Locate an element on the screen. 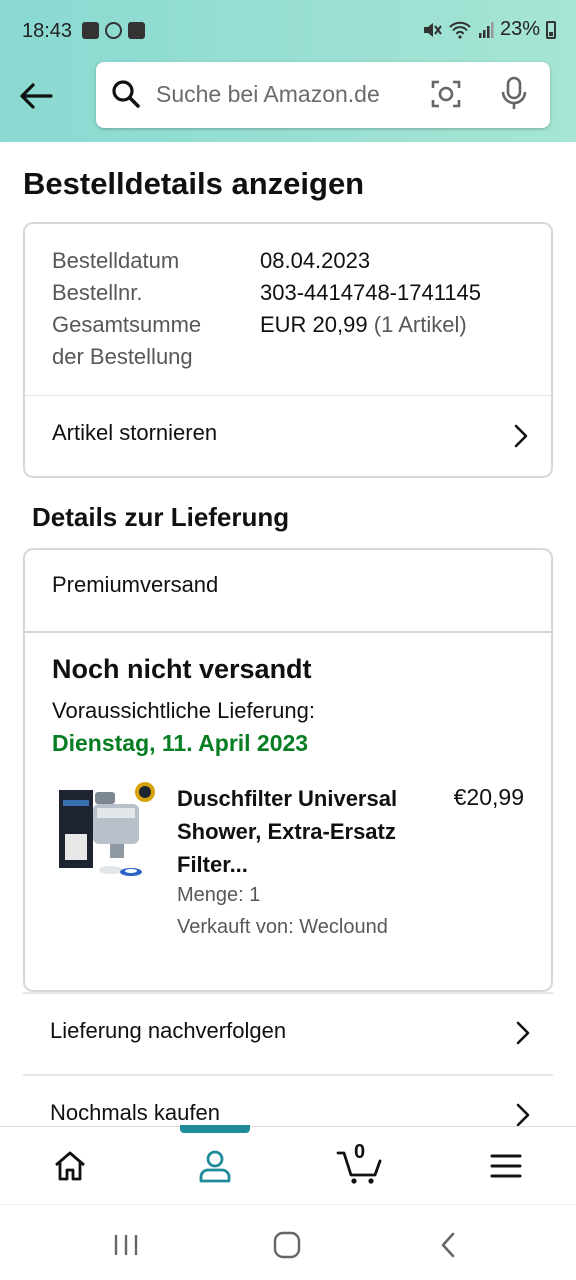 The width and height of the screenshot is (576, 1280). gallery-icon is located at coordinates (90, 30).